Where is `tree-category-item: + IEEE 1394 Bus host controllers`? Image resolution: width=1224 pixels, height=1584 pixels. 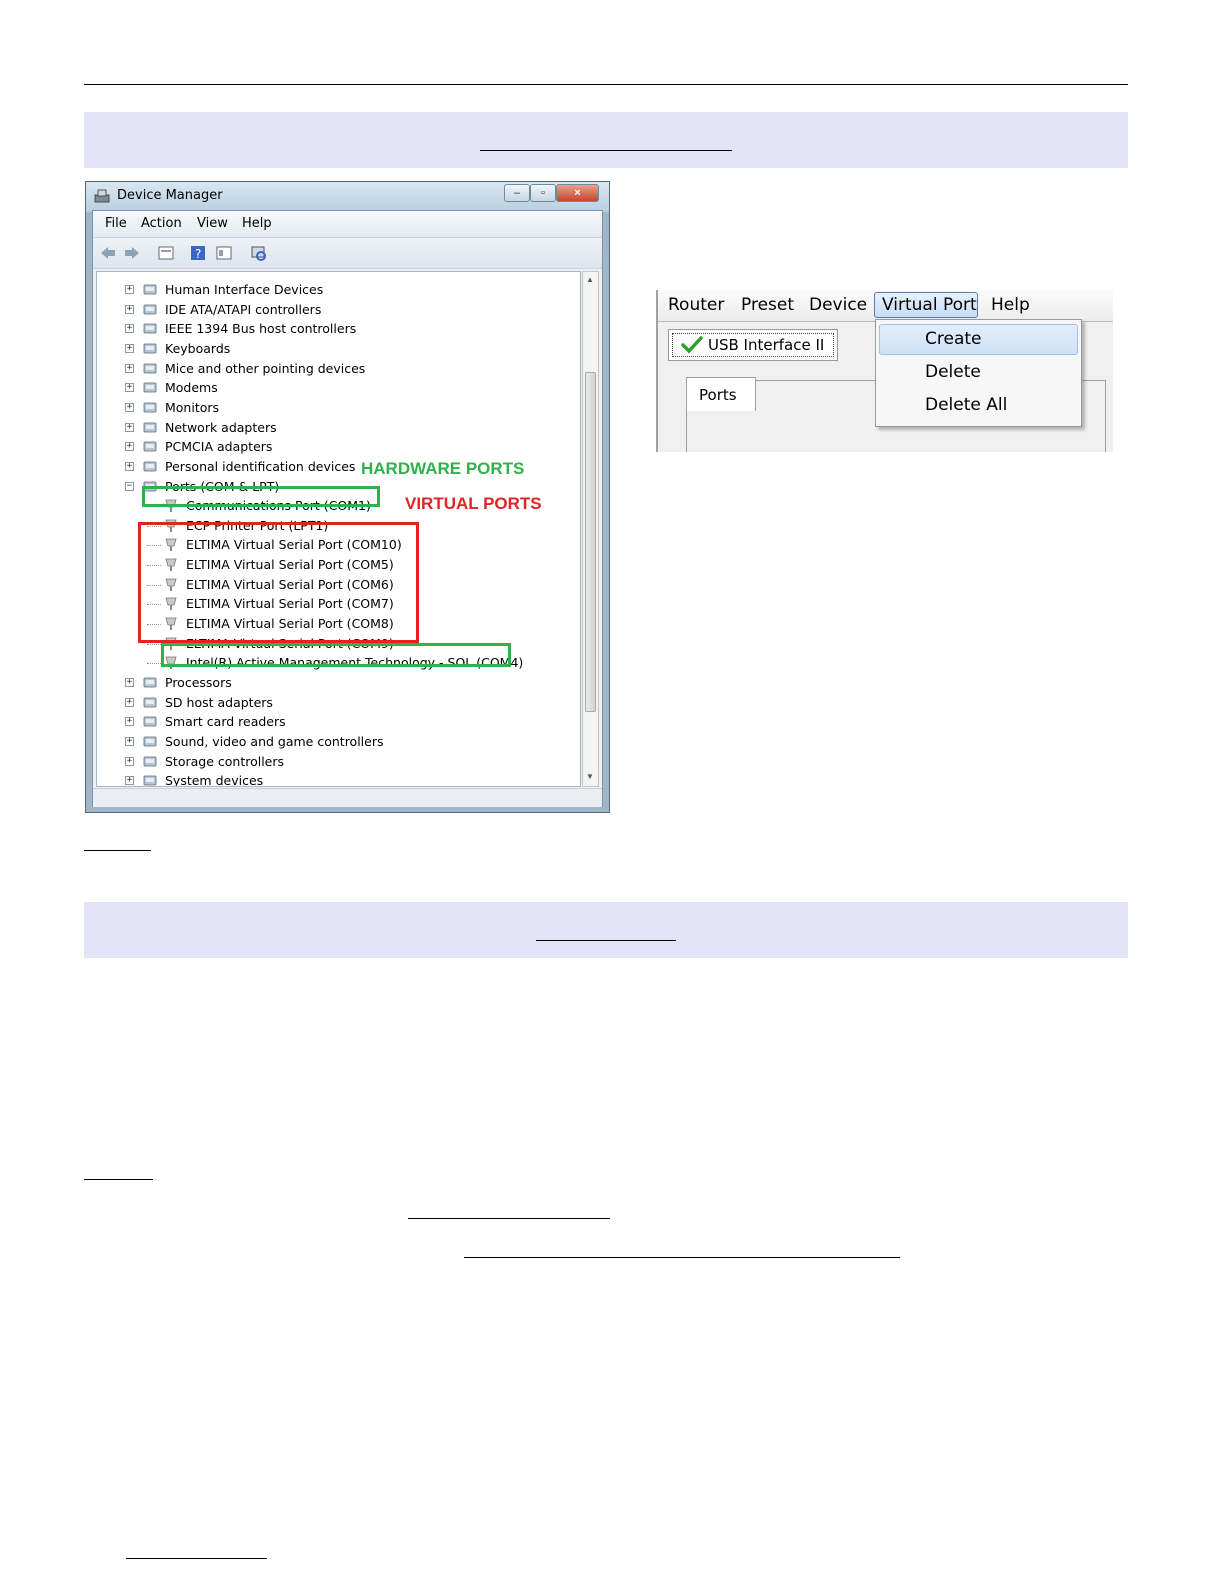
tree-category-item: + IEEE 1394 Bus host controllers is located at coordinates (337, 329).